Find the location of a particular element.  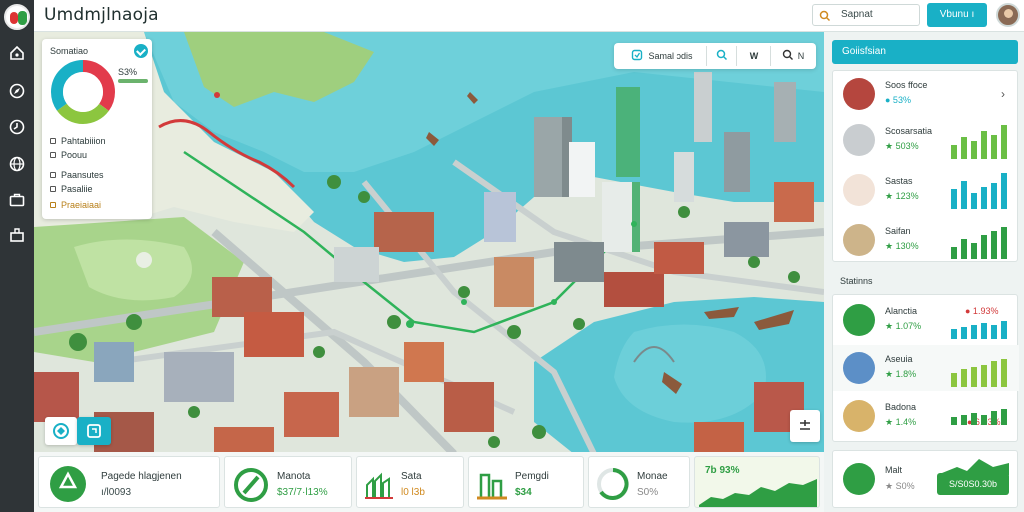

stat-value: S0% is located at coordinates (648, 492).